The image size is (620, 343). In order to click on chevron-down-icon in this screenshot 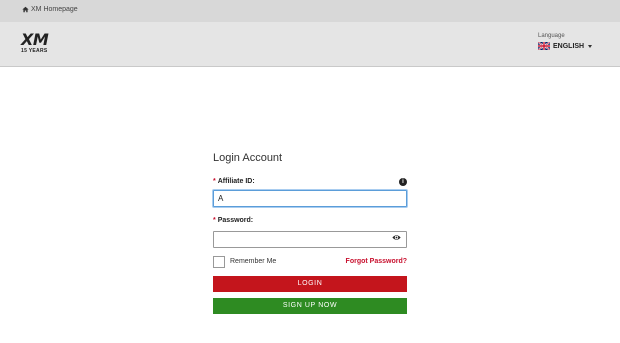, I will do `click(590, 46)`.